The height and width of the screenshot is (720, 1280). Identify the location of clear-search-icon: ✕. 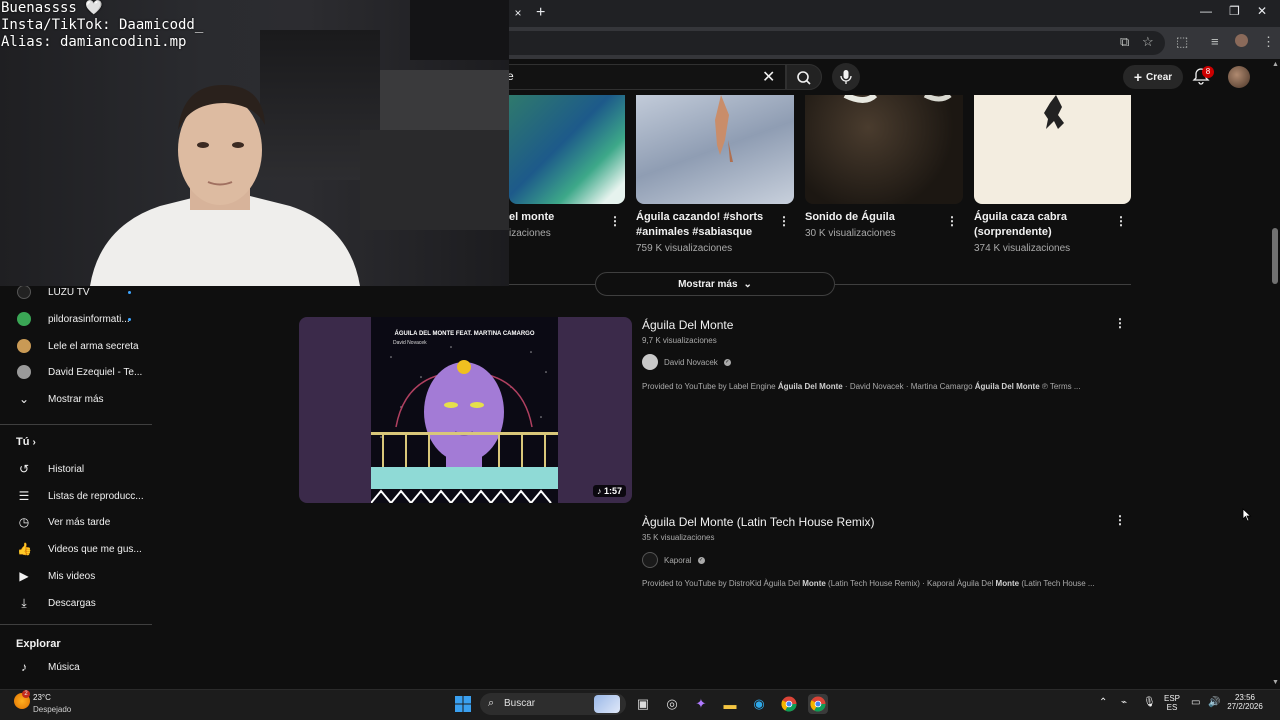
(768, 77).